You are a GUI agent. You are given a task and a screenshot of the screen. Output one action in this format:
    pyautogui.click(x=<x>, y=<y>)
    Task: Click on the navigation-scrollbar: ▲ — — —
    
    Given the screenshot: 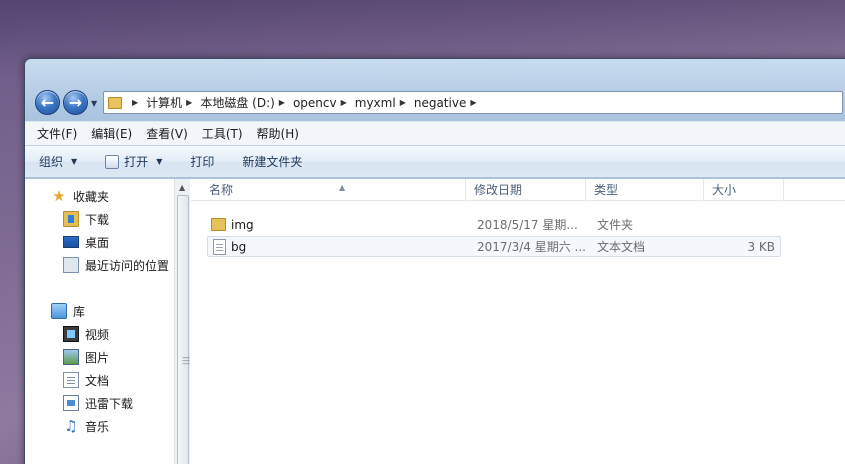 What is the action you would take?
    pyautogui.click(x=182, y=321)
    